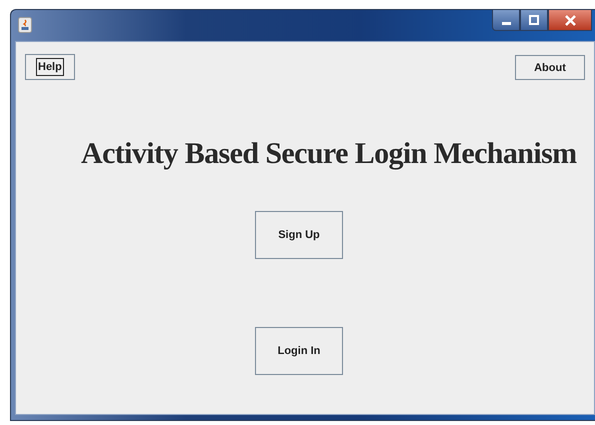 Image resolution: width=595 pixels, height=425 pixels. I want to click on maximize-button, so click(534, 20).